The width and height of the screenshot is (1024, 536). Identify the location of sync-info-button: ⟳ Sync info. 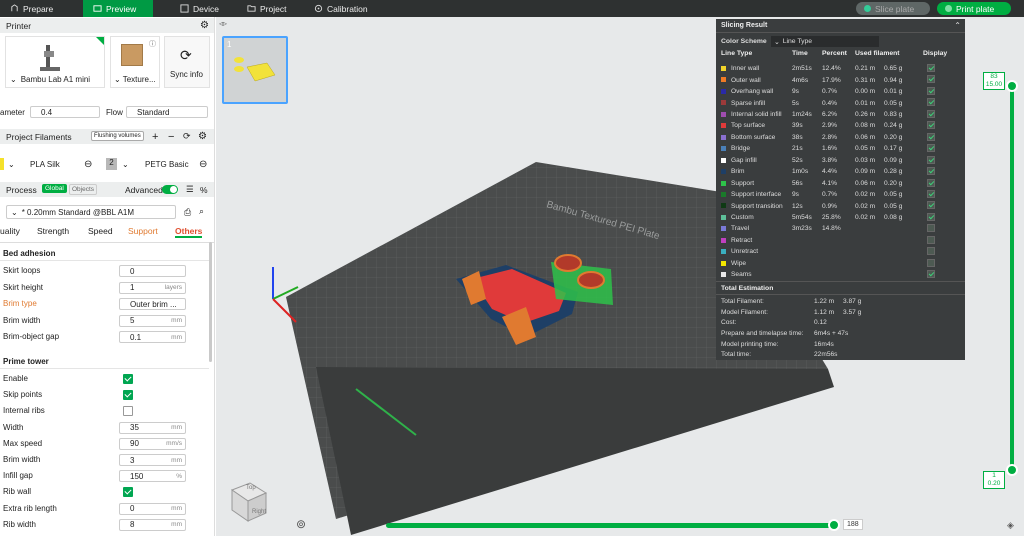
(187, 62).